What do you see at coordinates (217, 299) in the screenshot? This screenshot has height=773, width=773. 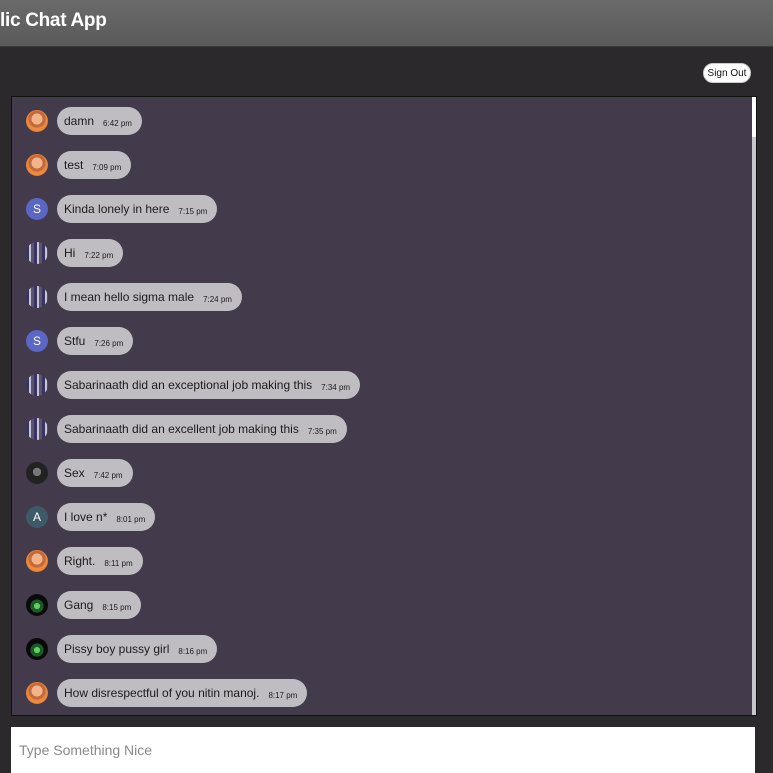 I see `message-timestamp: 7:24 pm` at bounding box center [217, 299].